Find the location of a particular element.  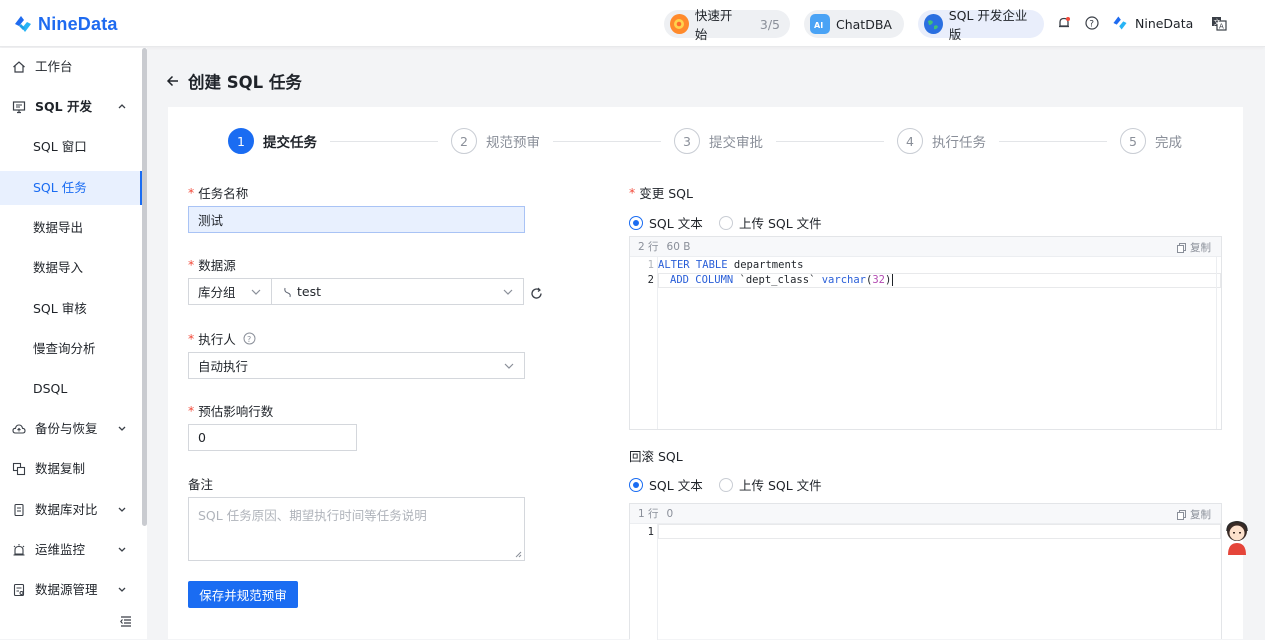

info-icon: ? is located at coordinates (249, 338).